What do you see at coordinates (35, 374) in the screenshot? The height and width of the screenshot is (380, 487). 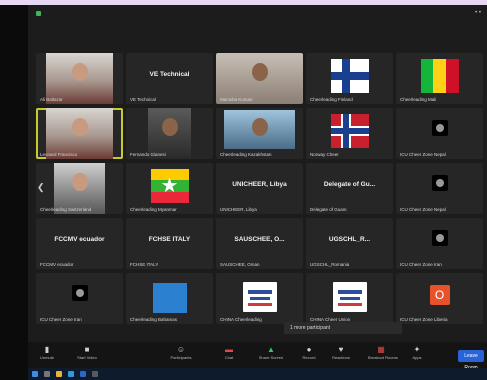 I see `start-icon` at bounding box center [35, 374].